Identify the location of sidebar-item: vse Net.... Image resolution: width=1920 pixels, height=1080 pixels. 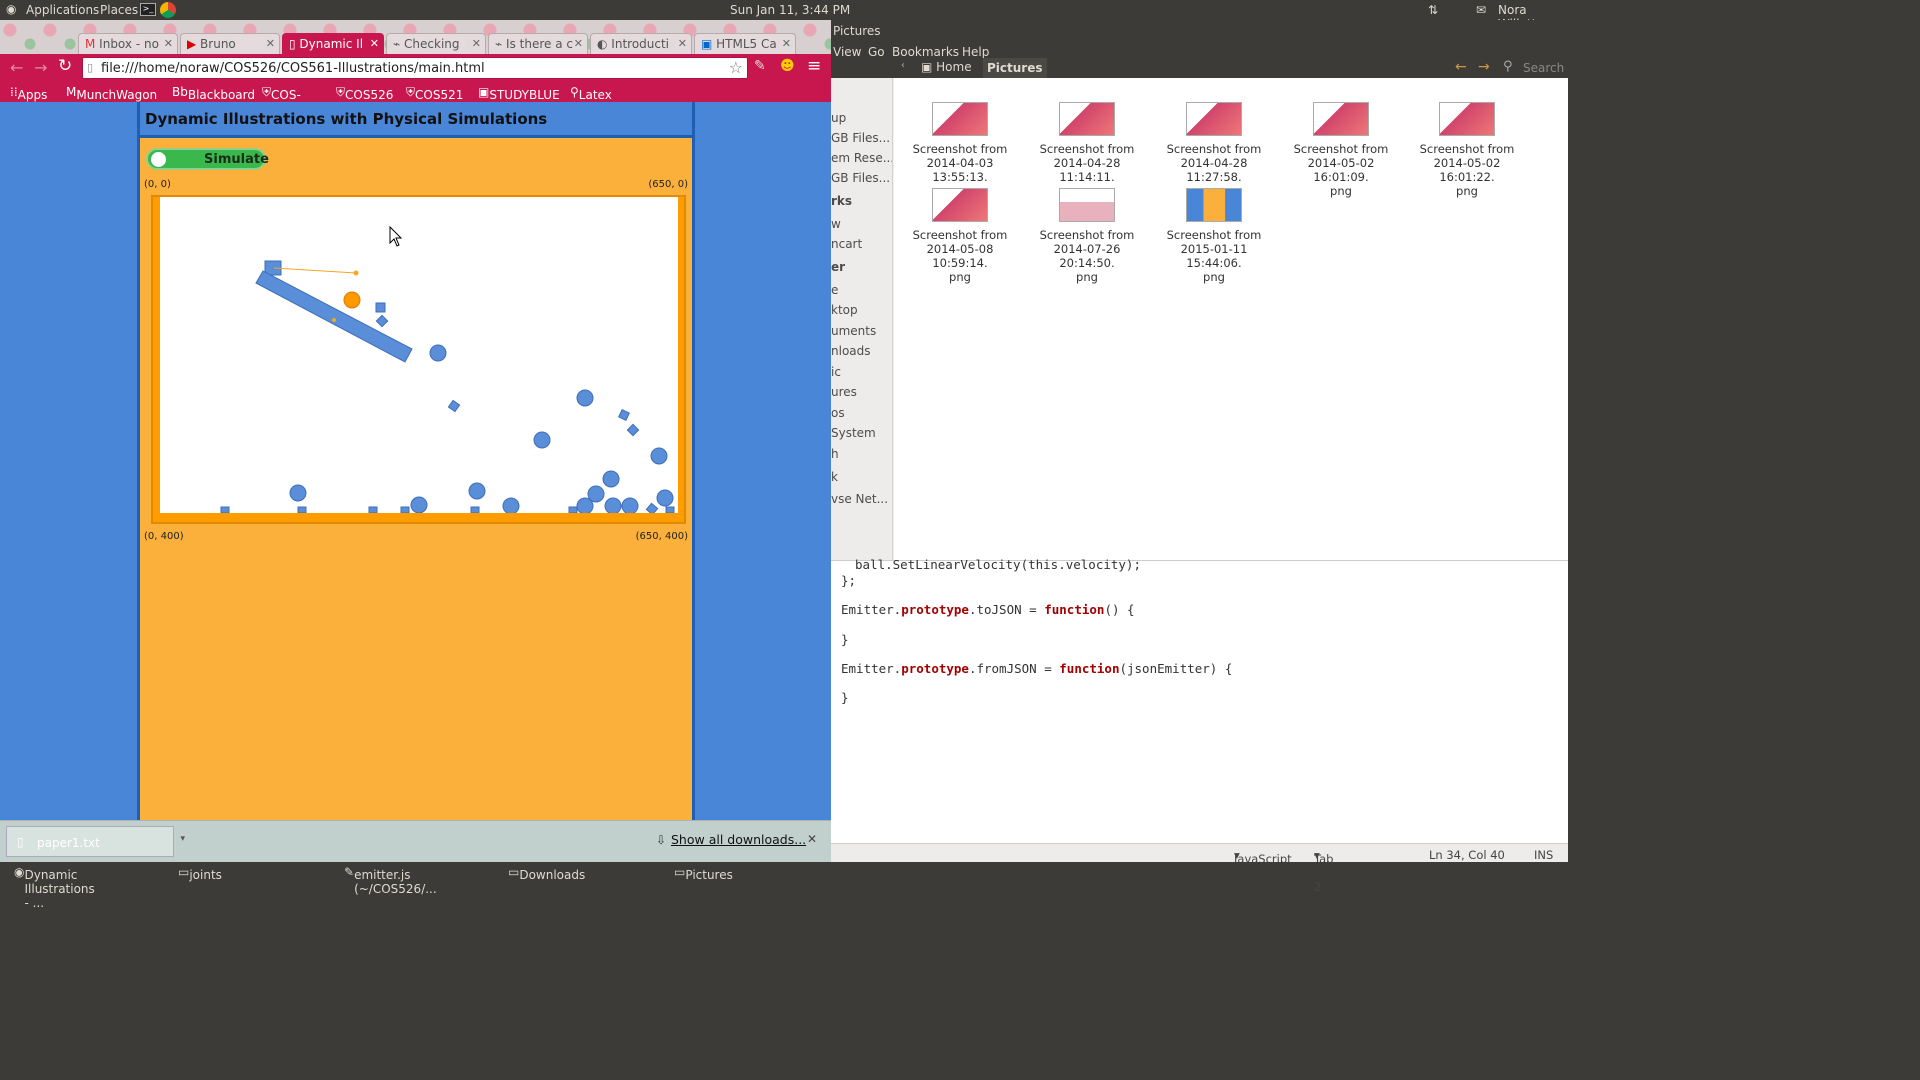
(859, 499).